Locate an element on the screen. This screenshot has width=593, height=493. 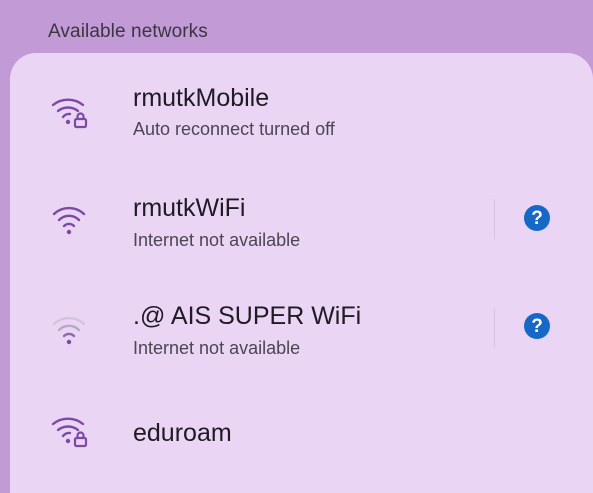
network-name: rmutkWiFi is located at coordinates (189, 208).